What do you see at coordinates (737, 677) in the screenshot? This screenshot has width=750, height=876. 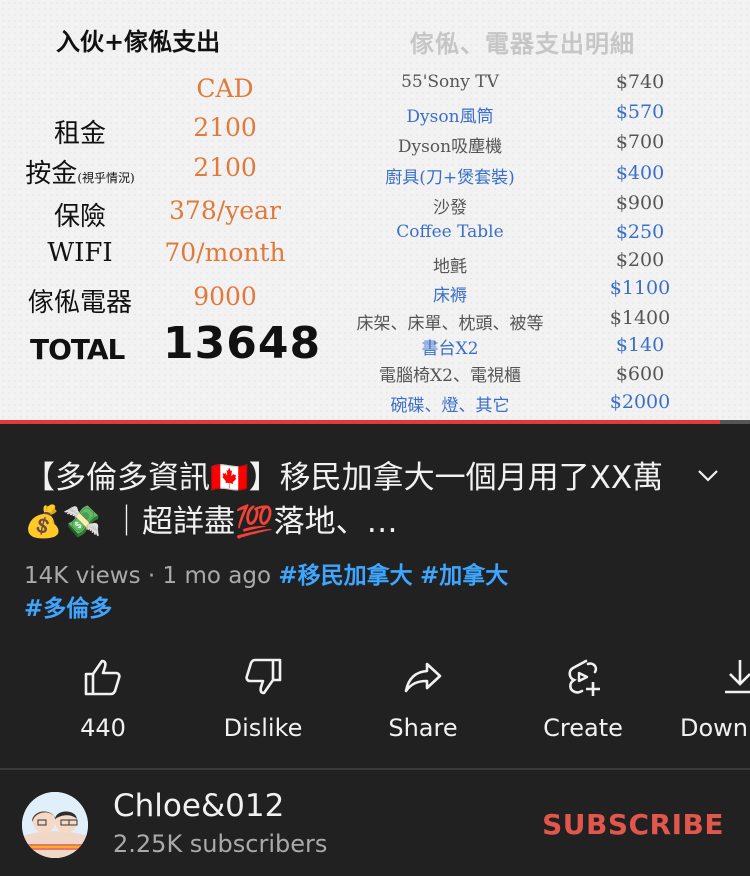 I see `download-icon` at bounding box center [737, 677].